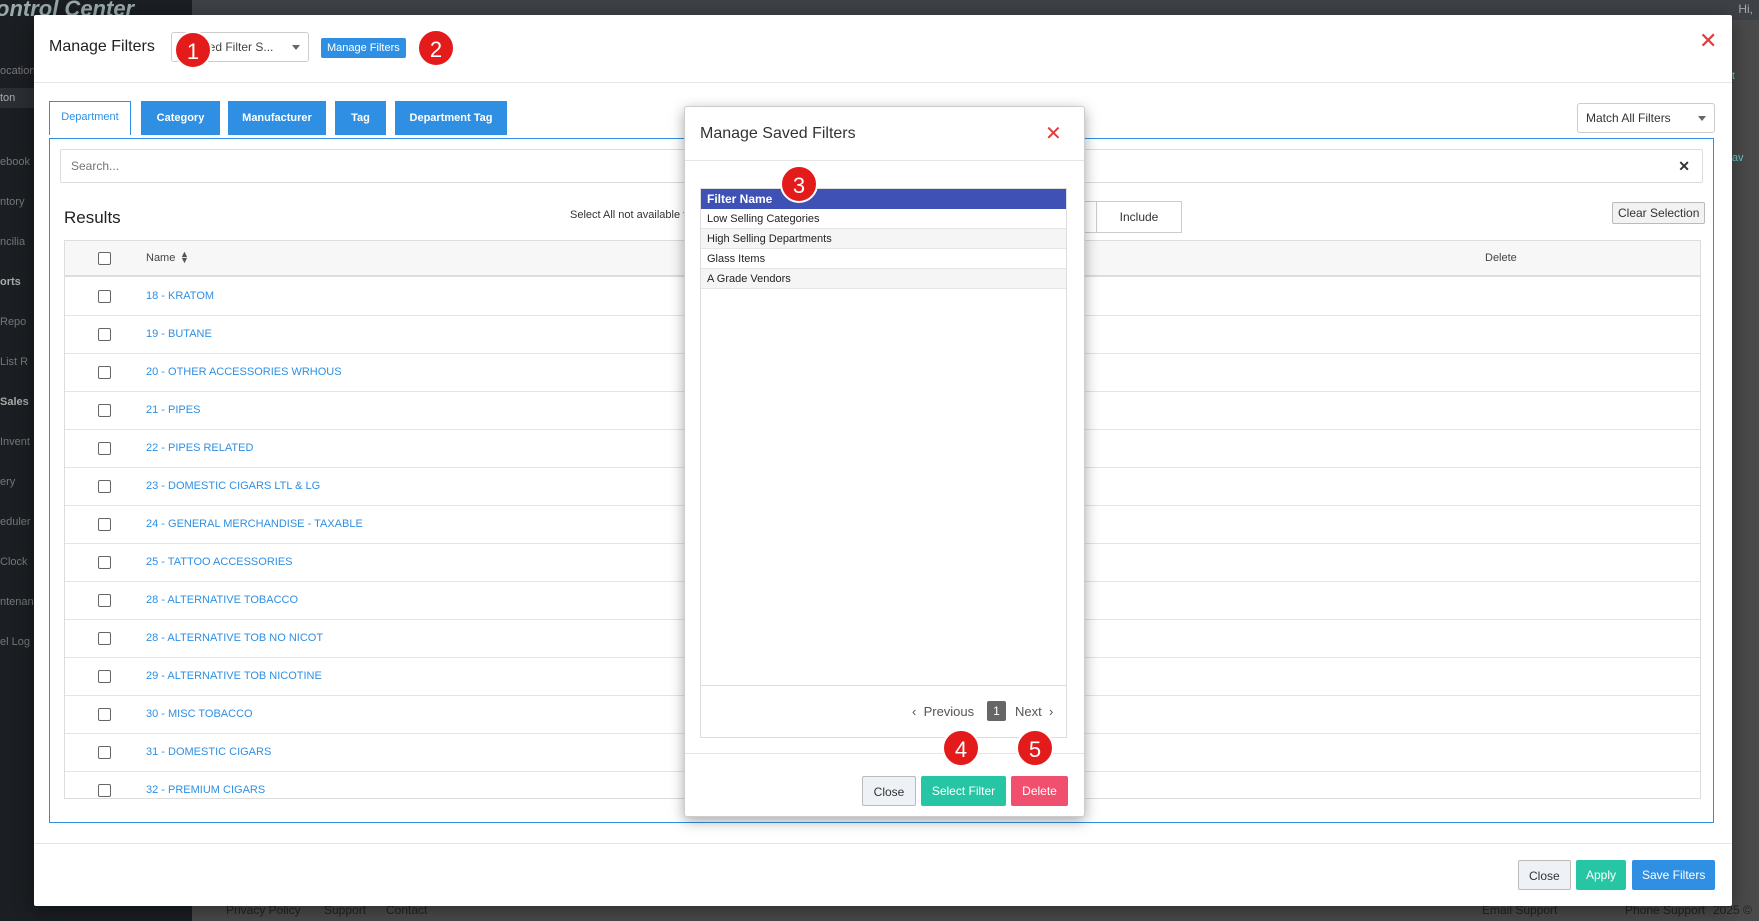 The height and width of the screenshot is (921, 1759). What do you see at coordinates (254, 524) in the screenshot?
I see `row-name-link: 24 - GENERAL MERCHANDISE - TAXABLE` at bounding box center [254, 524].